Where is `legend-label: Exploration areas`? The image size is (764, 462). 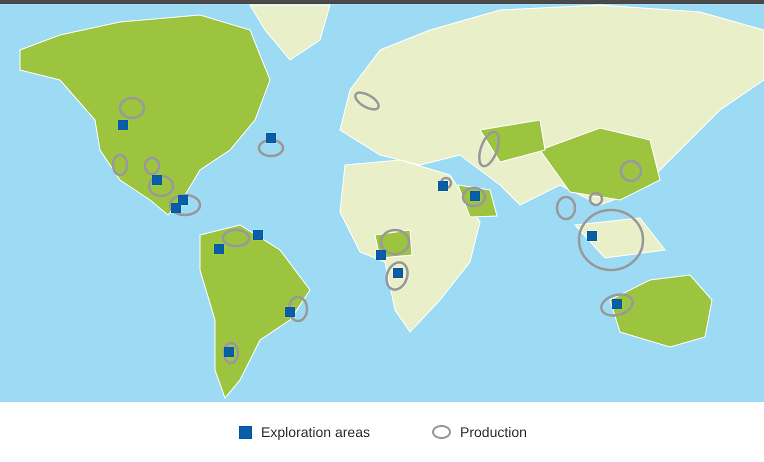 legend-label: Exploration areas is located at coordinates (315, 432).